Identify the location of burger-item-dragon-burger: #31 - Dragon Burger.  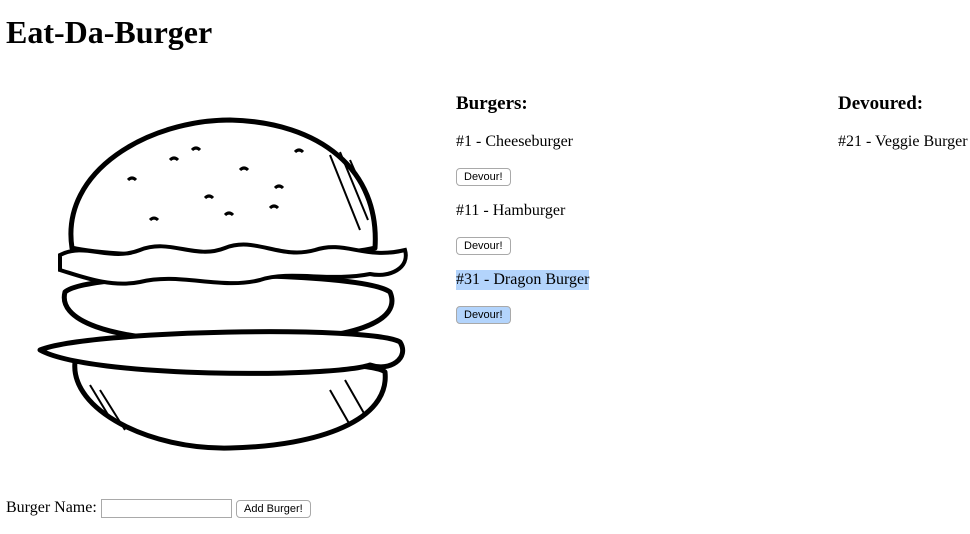
(523, 280).